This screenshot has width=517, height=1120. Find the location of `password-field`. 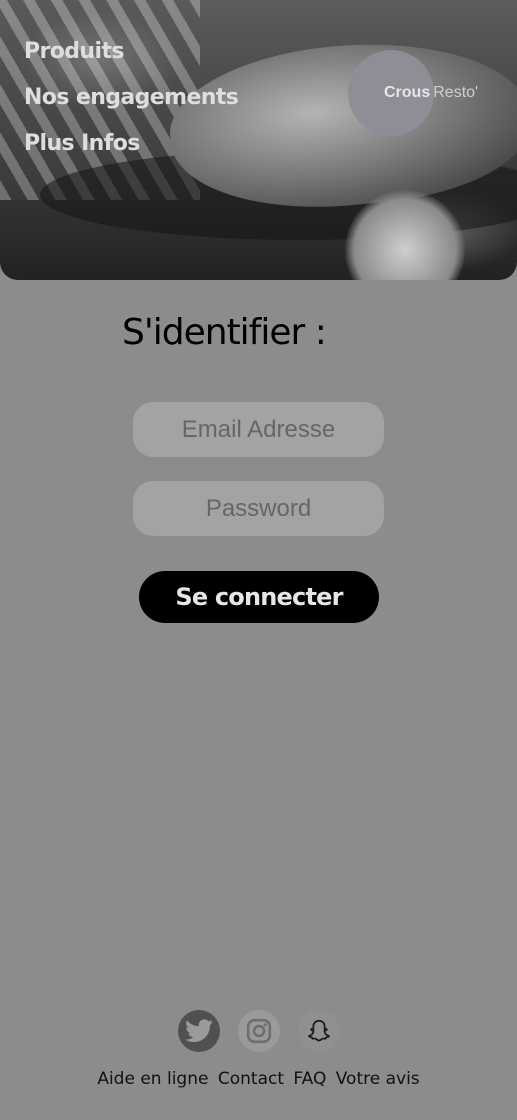

password-field is located at coordinates (258, 508).